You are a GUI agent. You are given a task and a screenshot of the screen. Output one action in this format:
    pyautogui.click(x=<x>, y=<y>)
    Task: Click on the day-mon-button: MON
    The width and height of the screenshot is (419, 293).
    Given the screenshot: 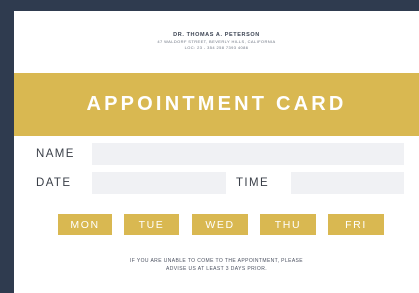 What is the action you would take?
    pyautogui.click(x=85, y=224)
    